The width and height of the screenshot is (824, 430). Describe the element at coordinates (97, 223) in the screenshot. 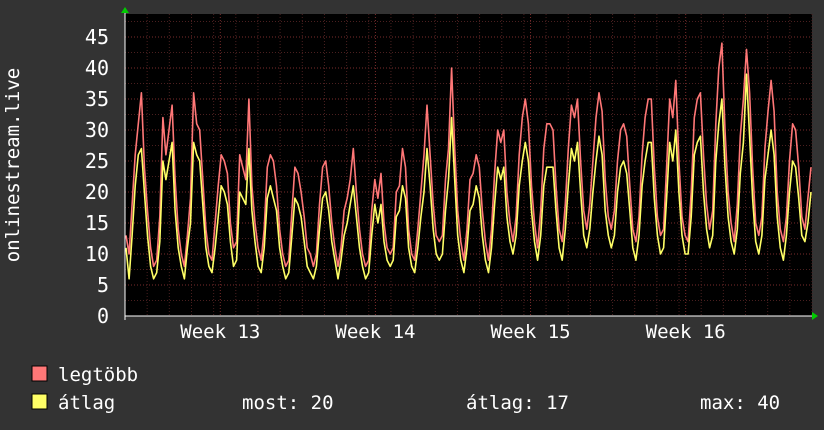

I see `y-tick-label: 15` at that location.